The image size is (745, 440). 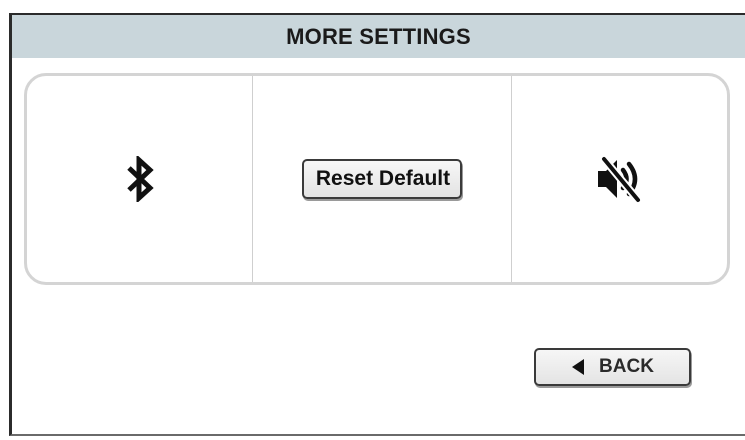 What do you see at coordinates (578, 367) in the screenshot?
I see `triangle-left-icon` at bounding box center [578, 367].